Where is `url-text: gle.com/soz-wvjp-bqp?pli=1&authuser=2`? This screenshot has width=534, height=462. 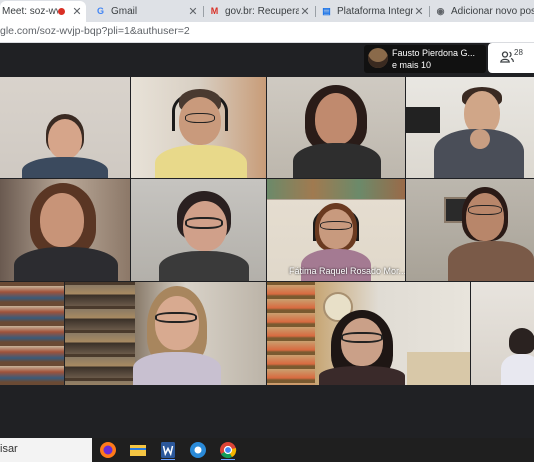
url-text: gle.com/soz-wvjp-bqp?pli=1&authuser=2 is located at coordinates (95, 31).